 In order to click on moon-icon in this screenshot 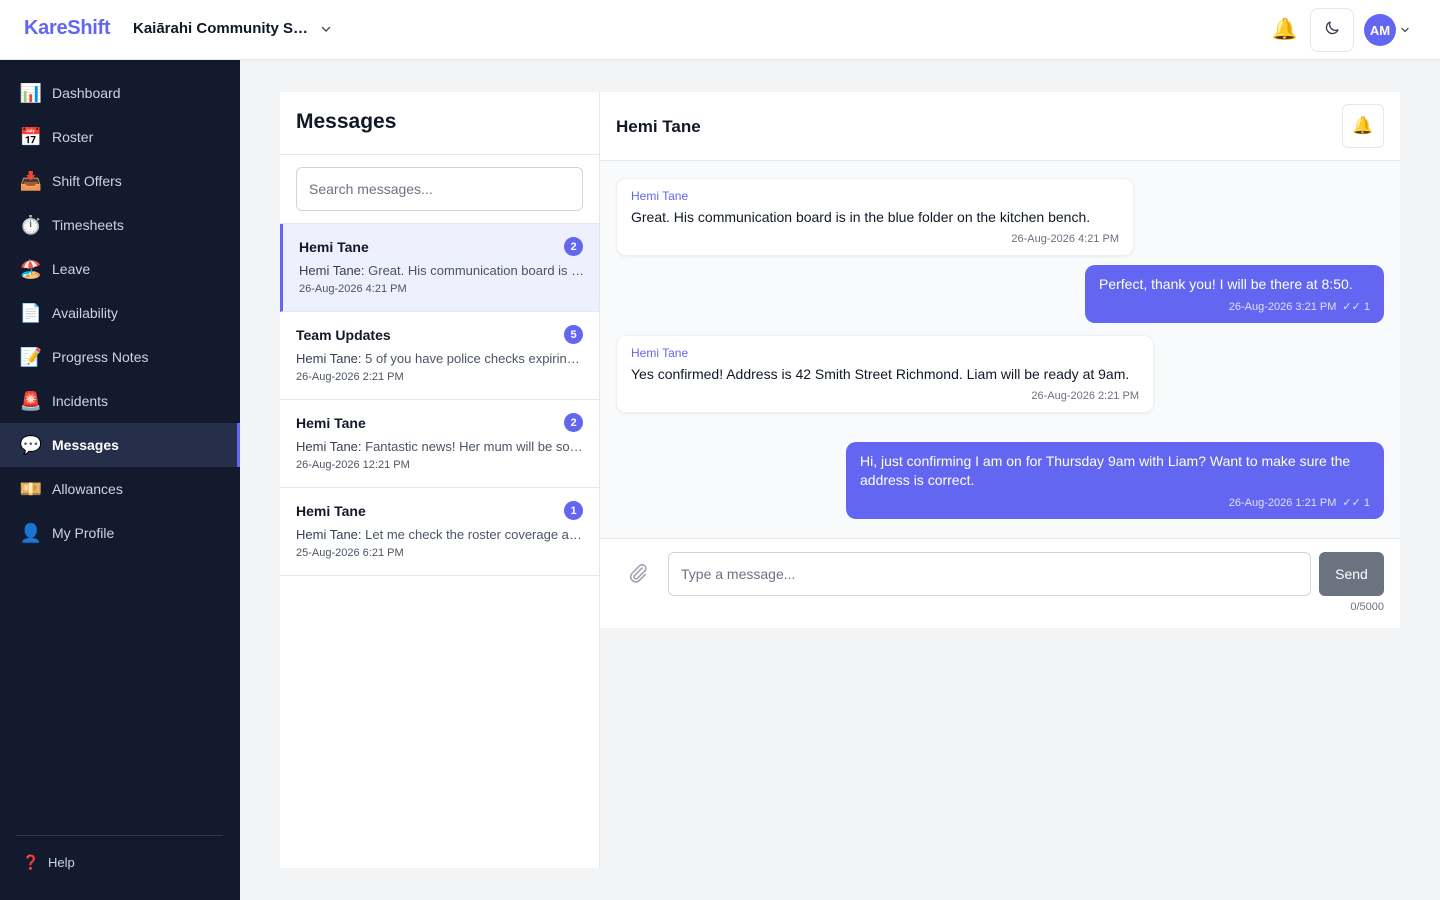, I will do `click(1332, 30)`.